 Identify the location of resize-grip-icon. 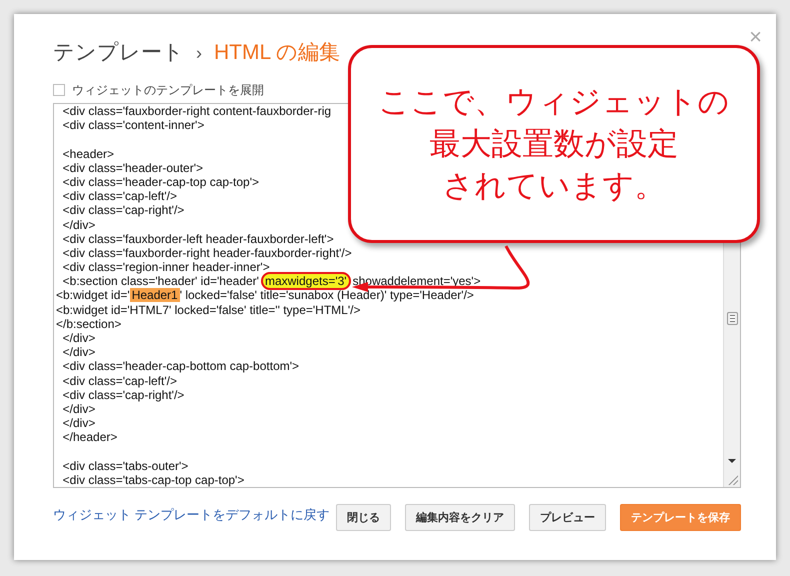
(732, 479).